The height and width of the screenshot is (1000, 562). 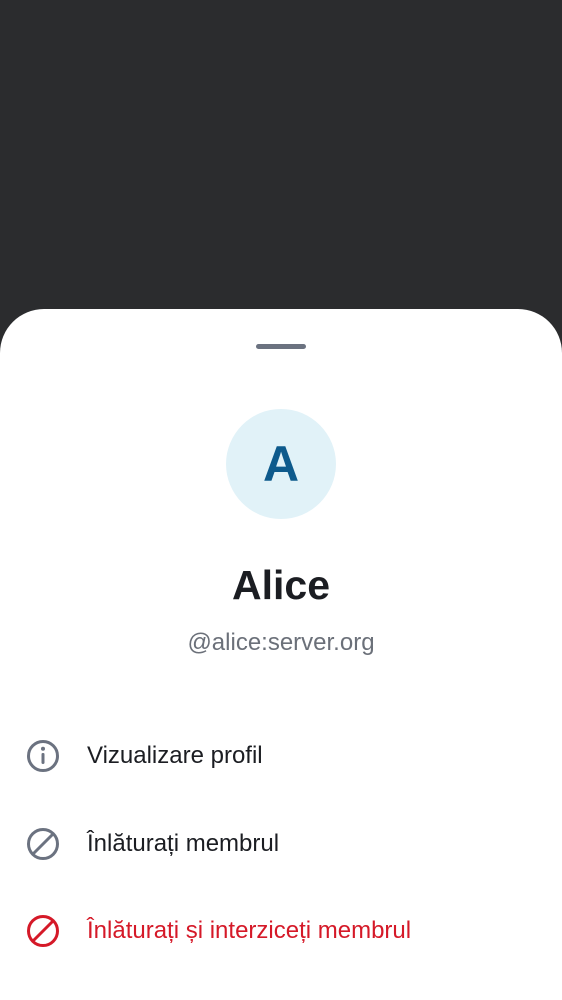 What do you see at coordinates (281, 844) in the screenshot?
I see `remove-member-button: Înlăturați membrul` at bounding box center [281, 844].